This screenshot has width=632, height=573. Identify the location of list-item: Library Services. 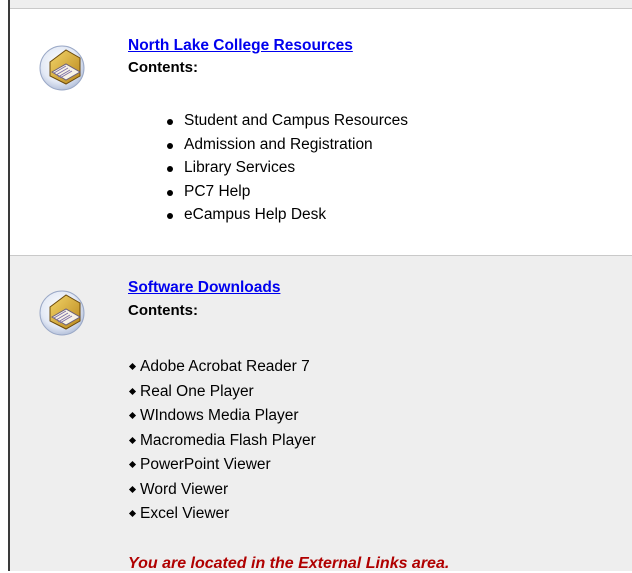
(286, 168).